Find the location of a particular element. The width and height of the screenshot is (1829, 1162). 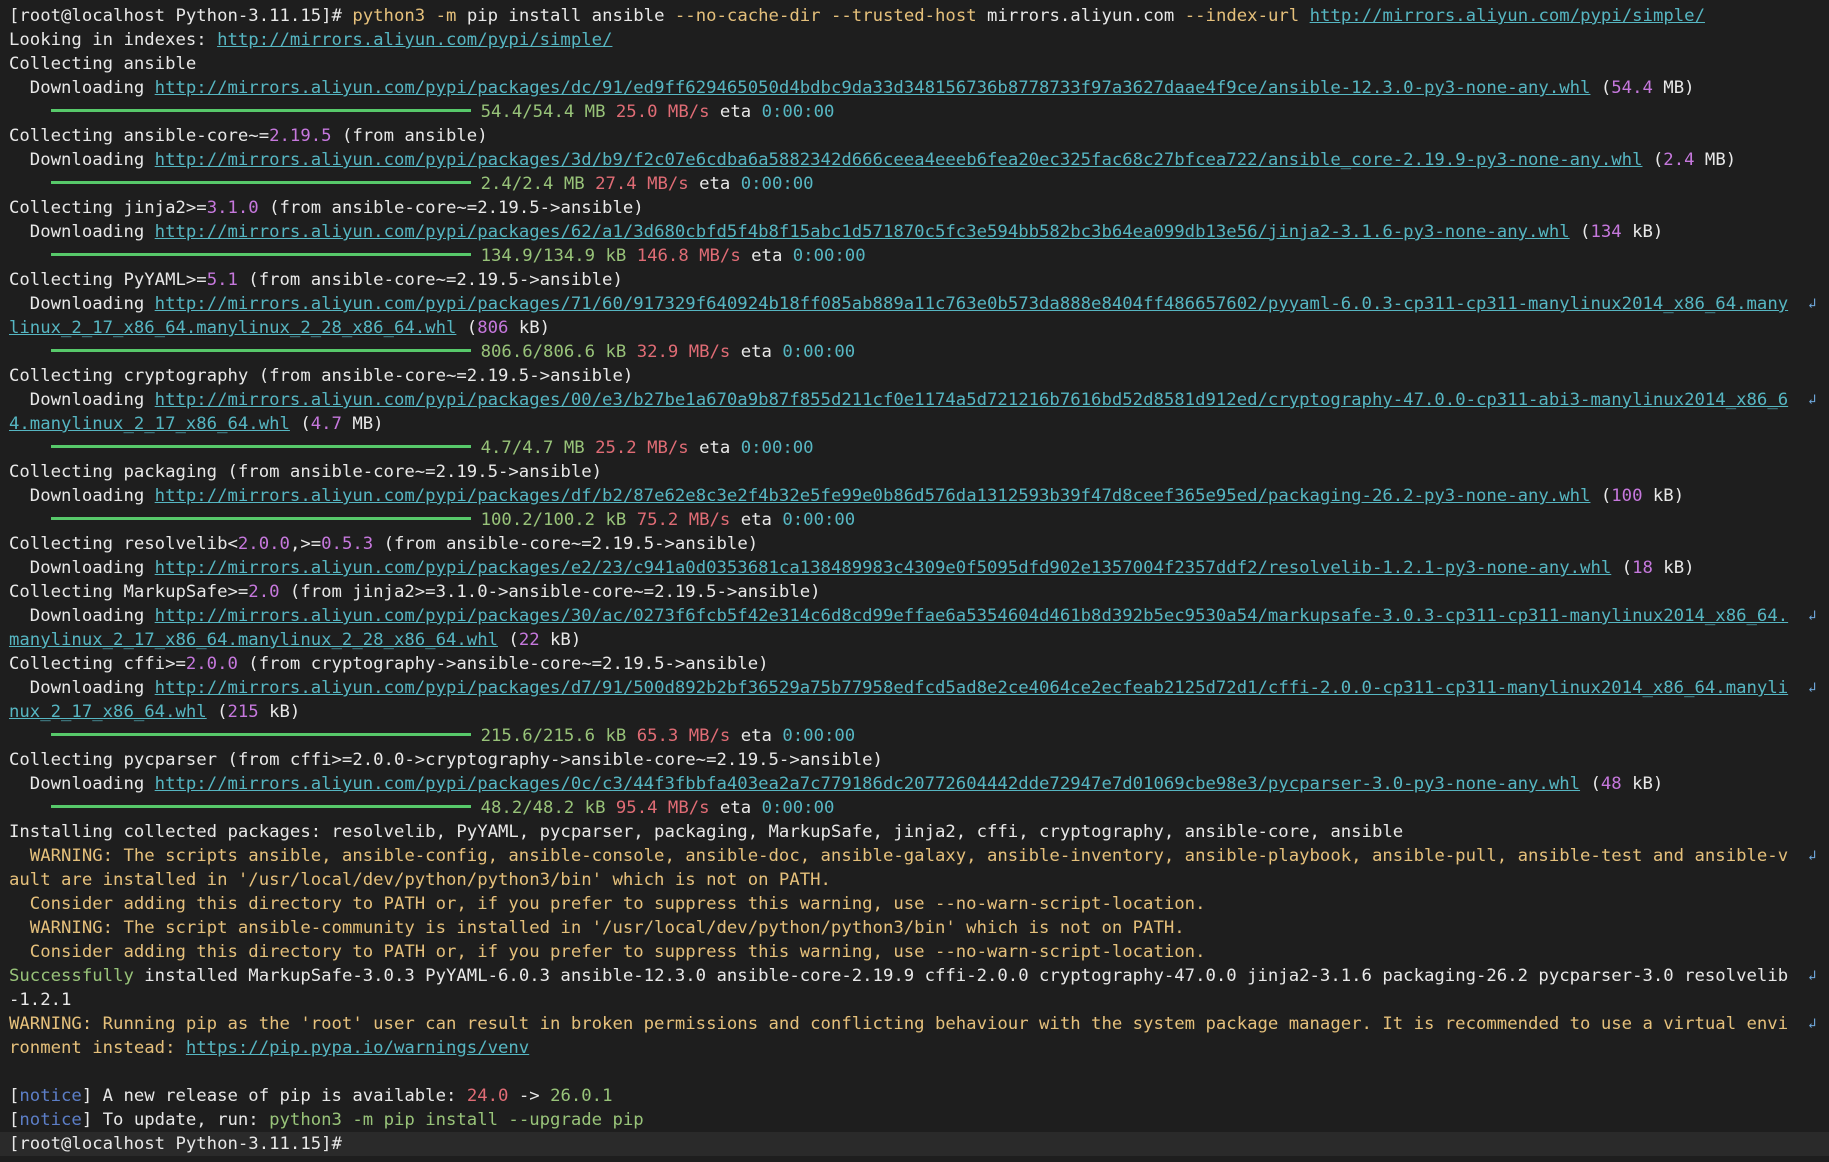

text-segment: 2.19.5 is located at coordinates (300, 136).